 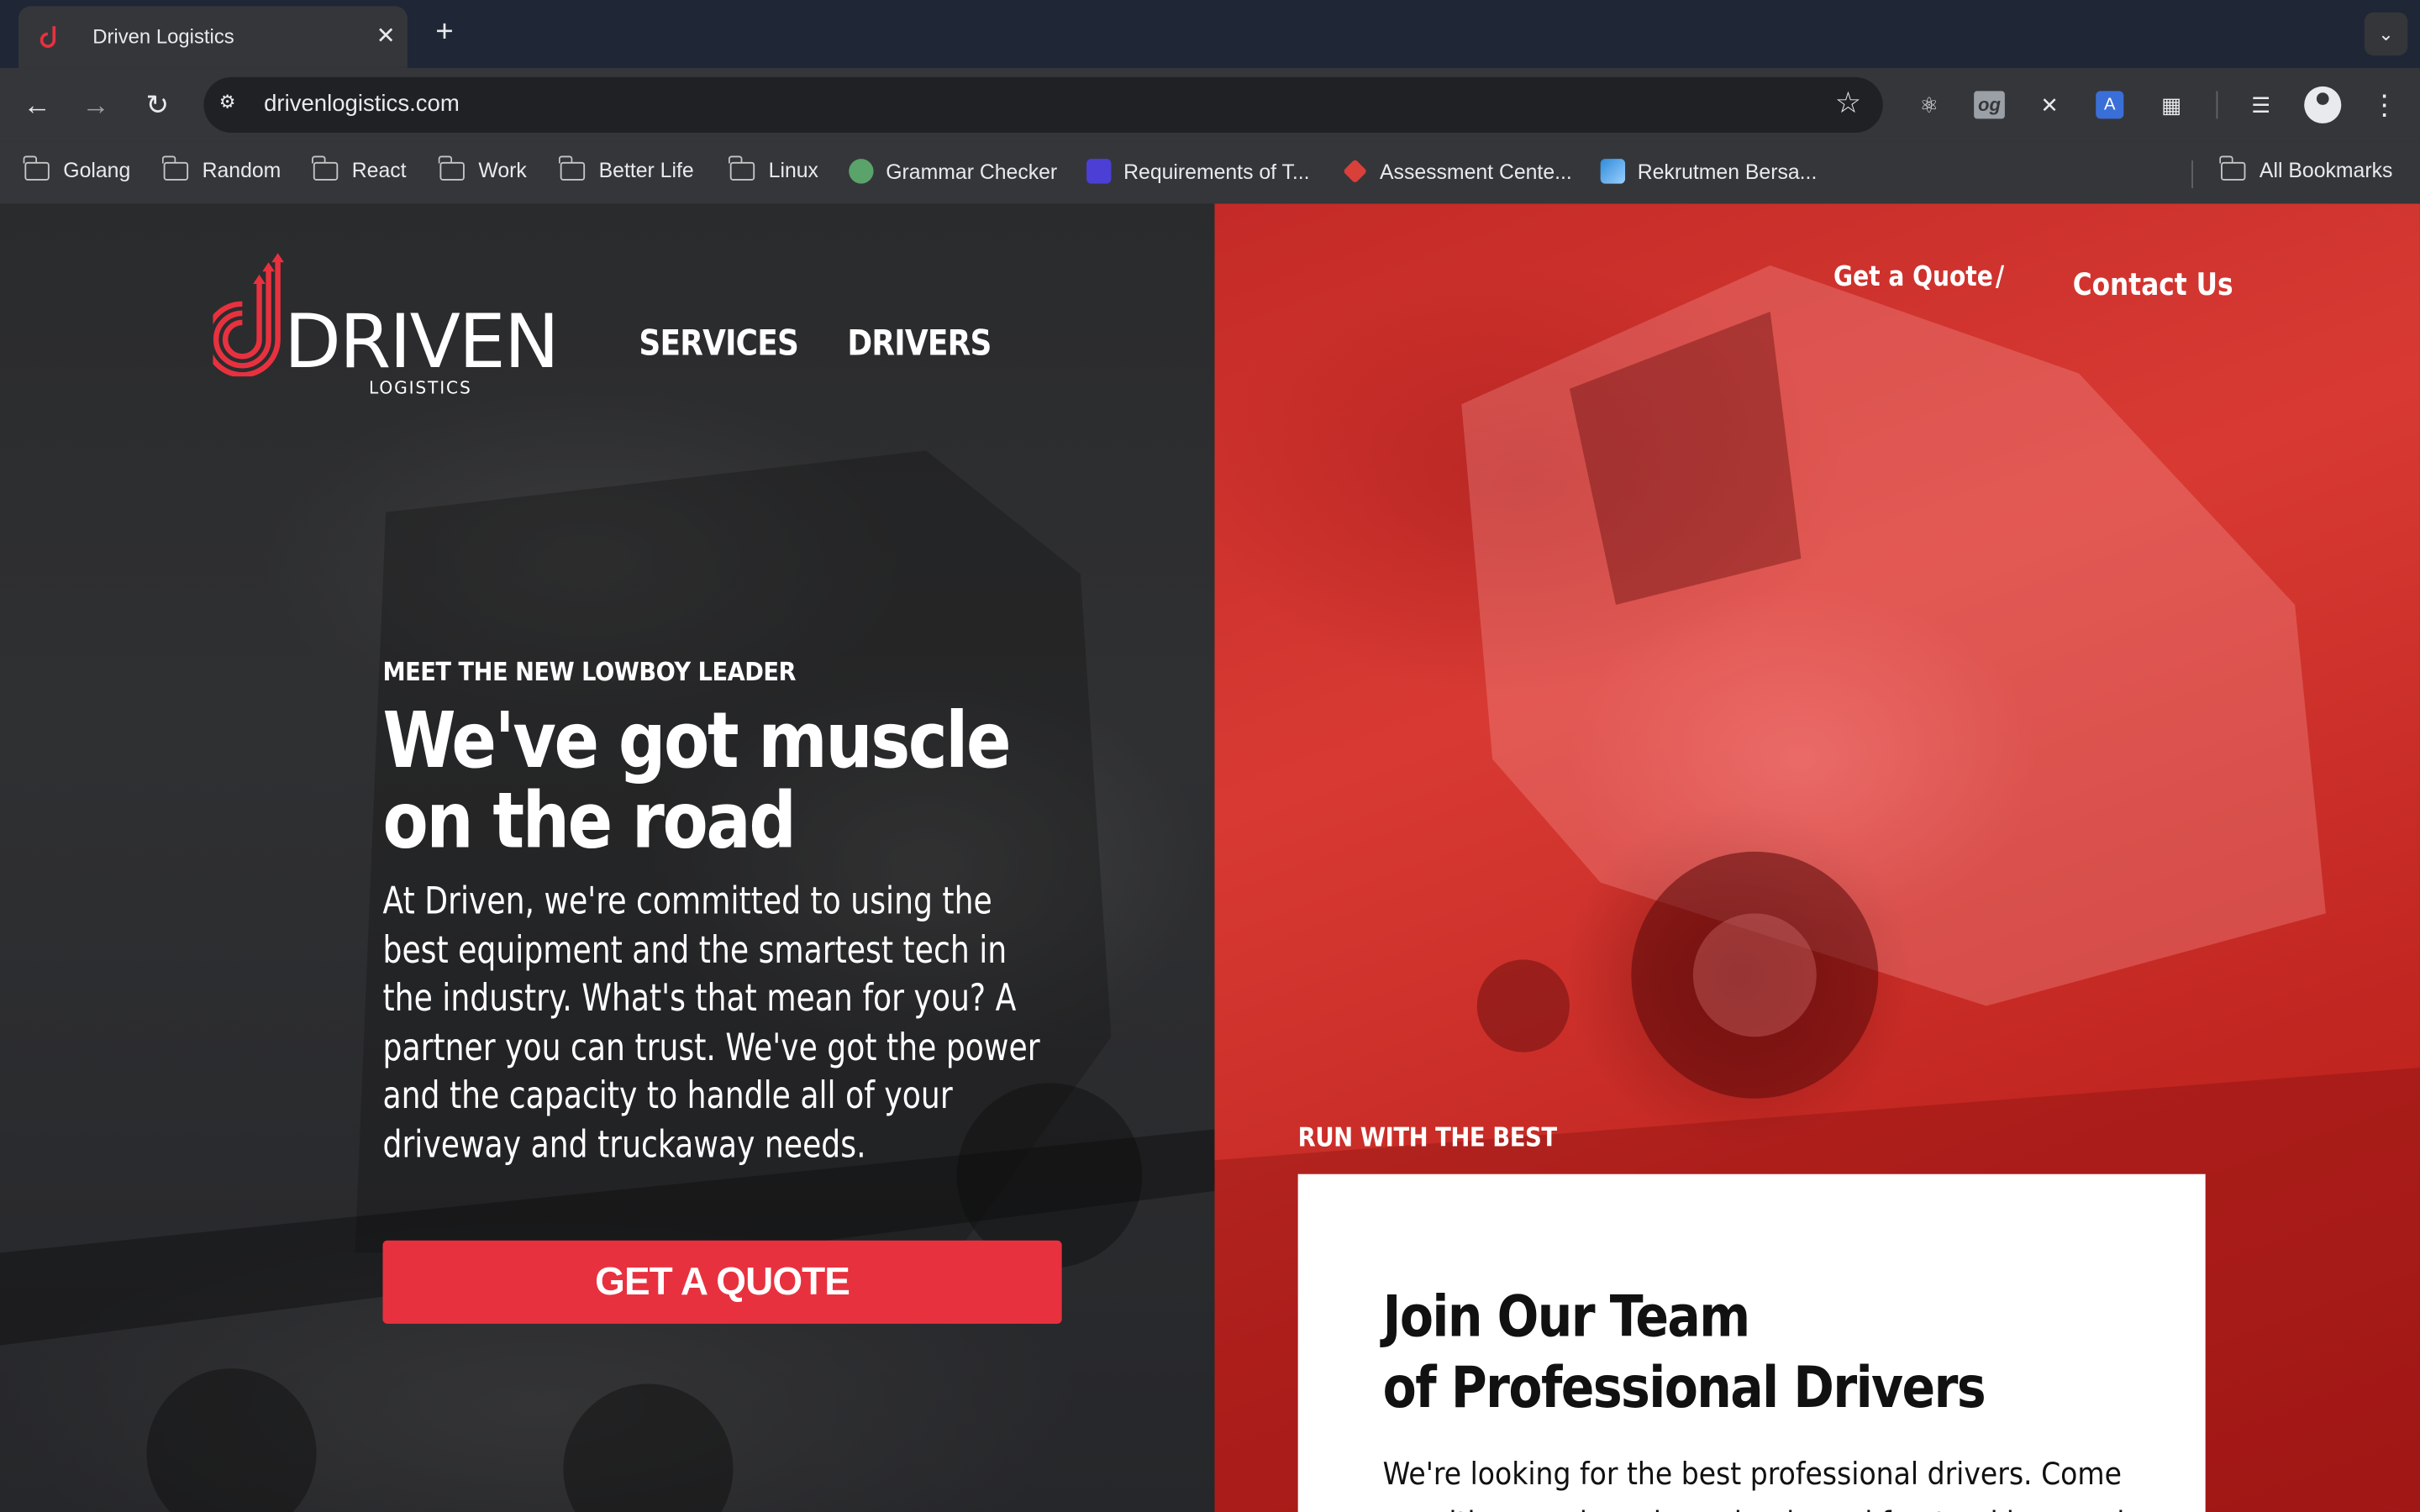 What do you see at coordinates (47, 37) in the screenshot?
I see `driven-favicon-icon` at bounding box center [47, 37].